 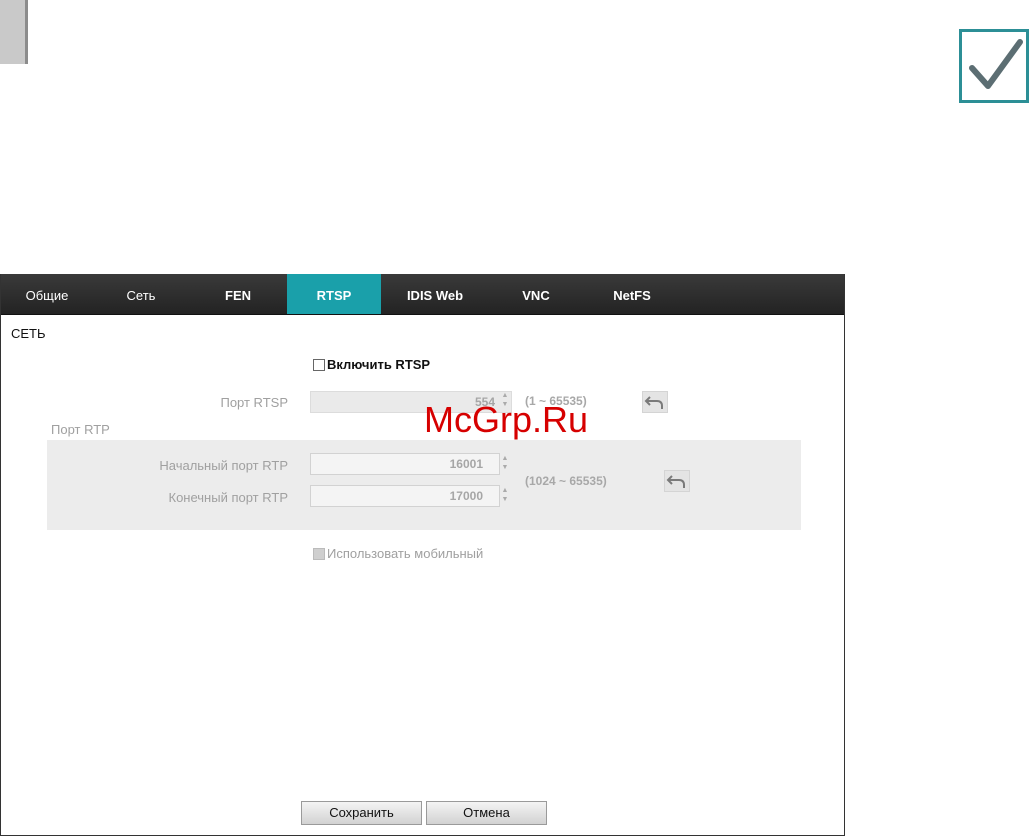 I want to click on rtp-start-label: Начальный порт RTP, so click(x=223, y=465).